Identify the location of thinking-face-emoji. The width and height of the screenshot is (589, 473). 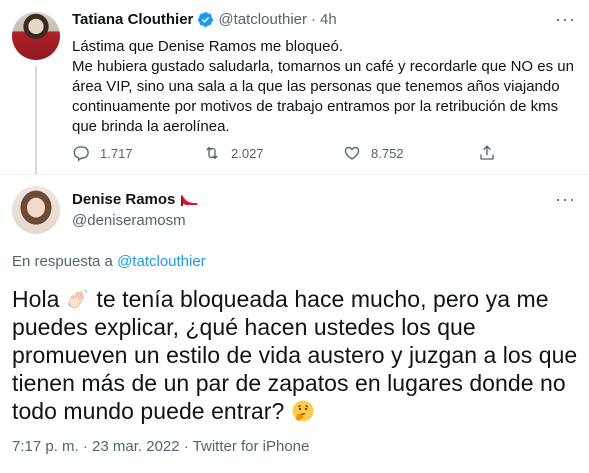
(303, 411).